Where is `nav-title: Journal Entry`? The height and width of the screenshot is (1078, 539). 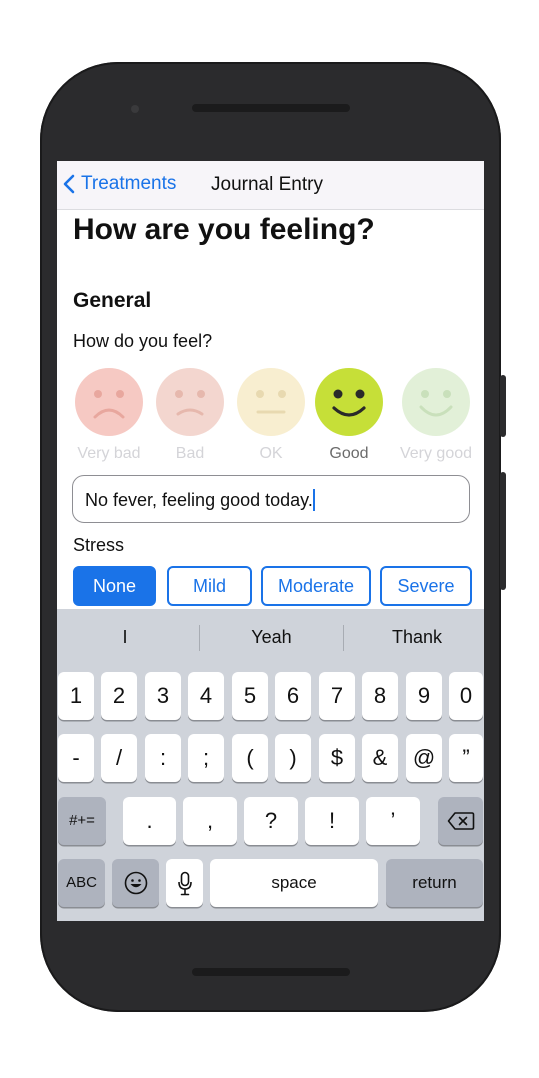 nav-title: Journal Entry is located at coordinates (267, 184).